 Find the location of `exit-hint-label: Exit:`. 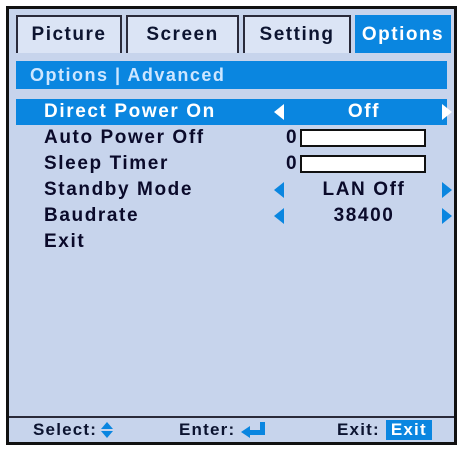

exit-hint-label: Exit: is located at coordinates (358, 429).